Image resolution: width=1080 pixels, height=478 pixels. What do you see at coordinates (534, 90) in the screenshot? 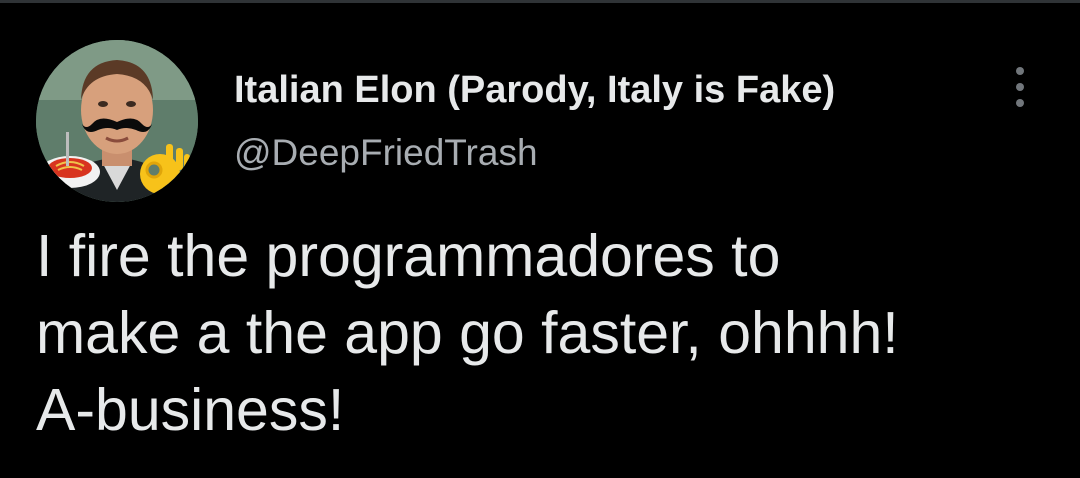
I see `author-display-name: Italian Elon (Parody, Italy is Fake)` at bounding box center [534, 90].